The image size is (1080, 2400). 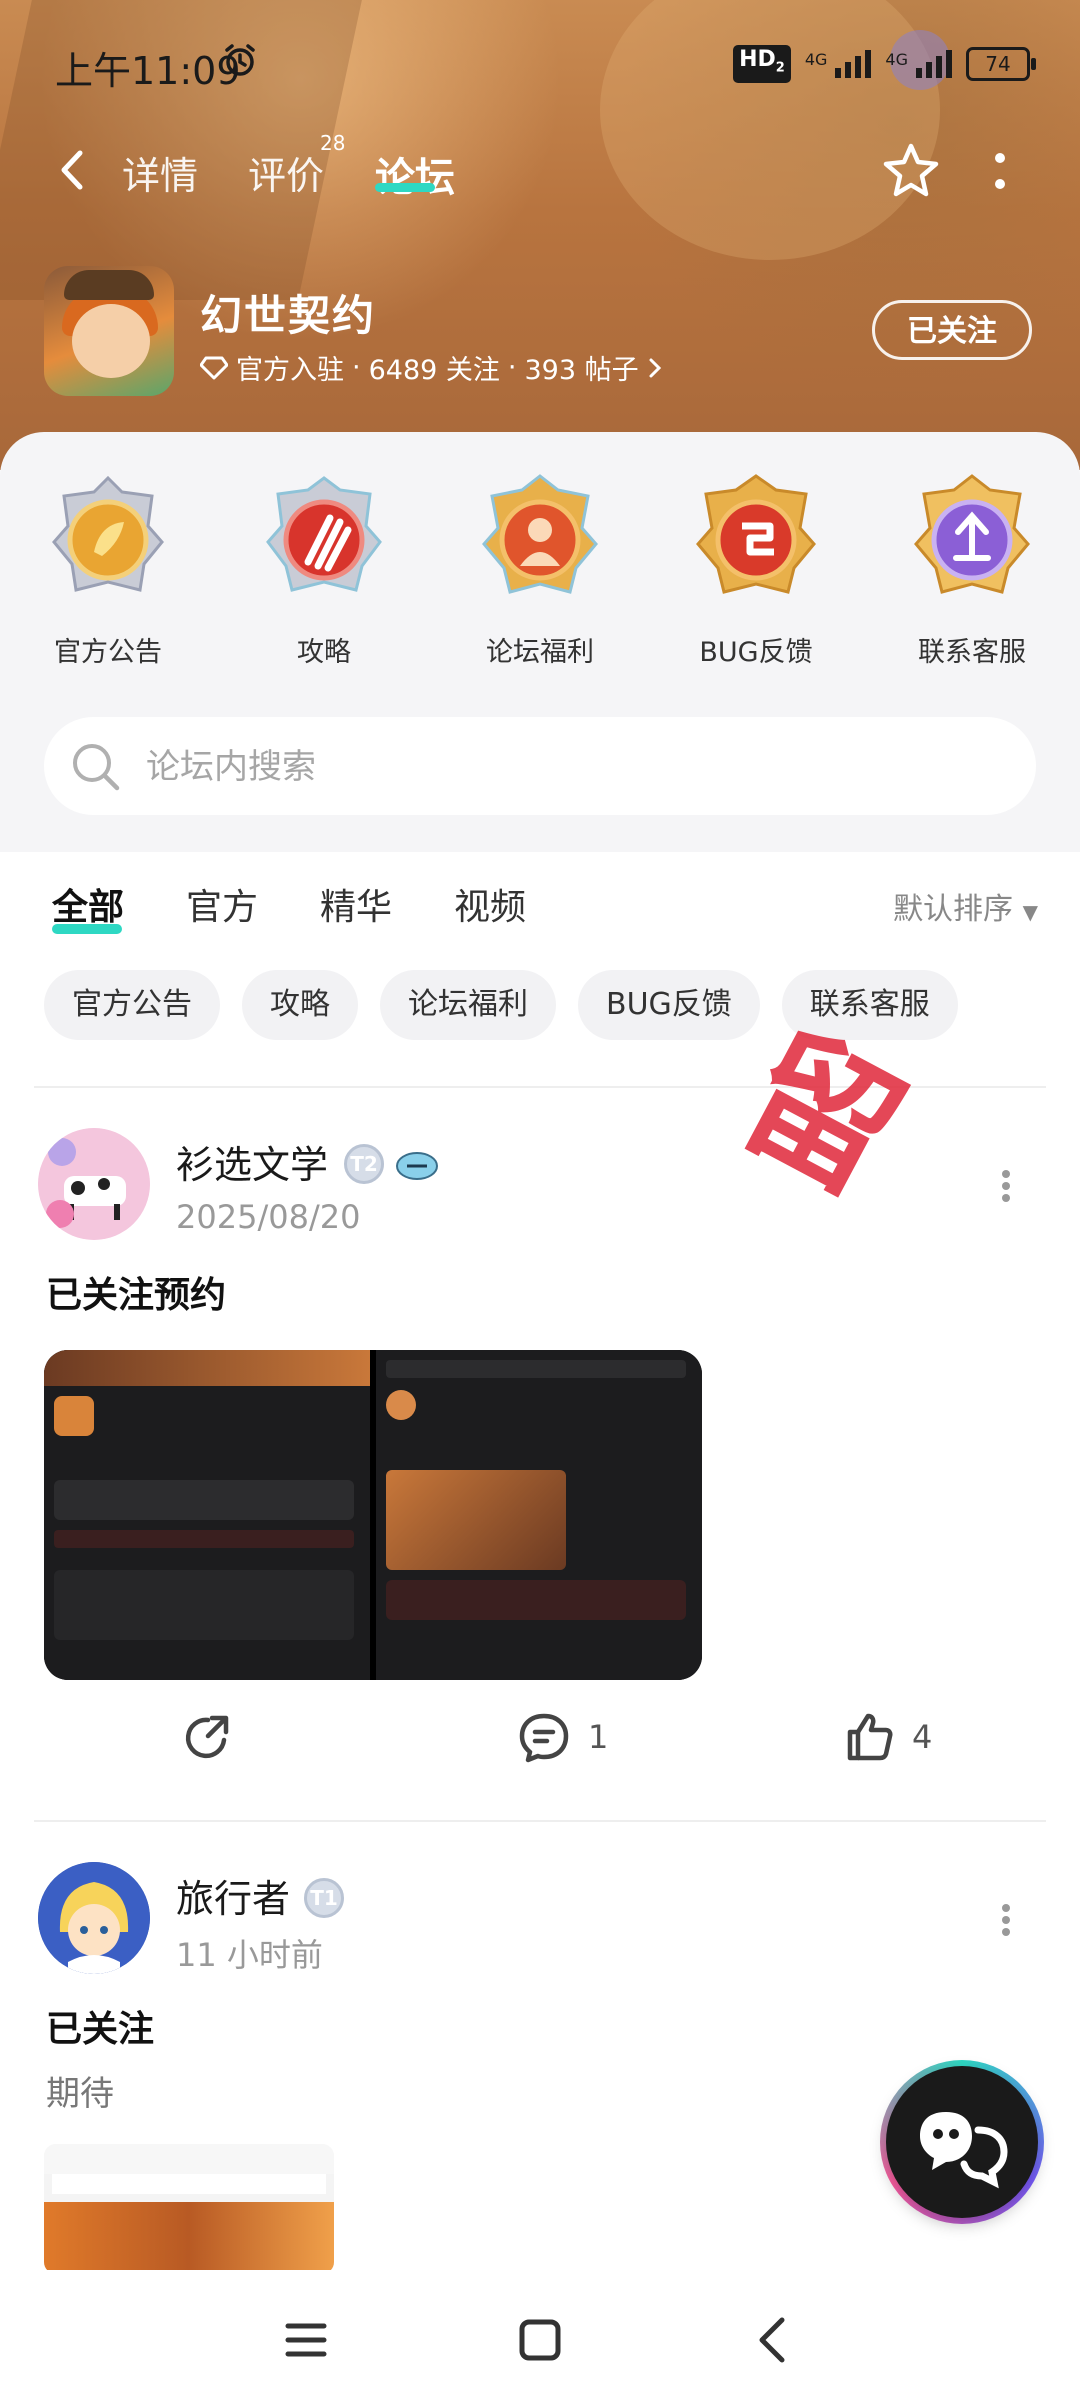 What do you see at coordinates (540, 908) in the screenshot?
I see `filter-tabs: 全部 官方 精华 视频 默认排序 ▼` at bounding box center [540, 908].